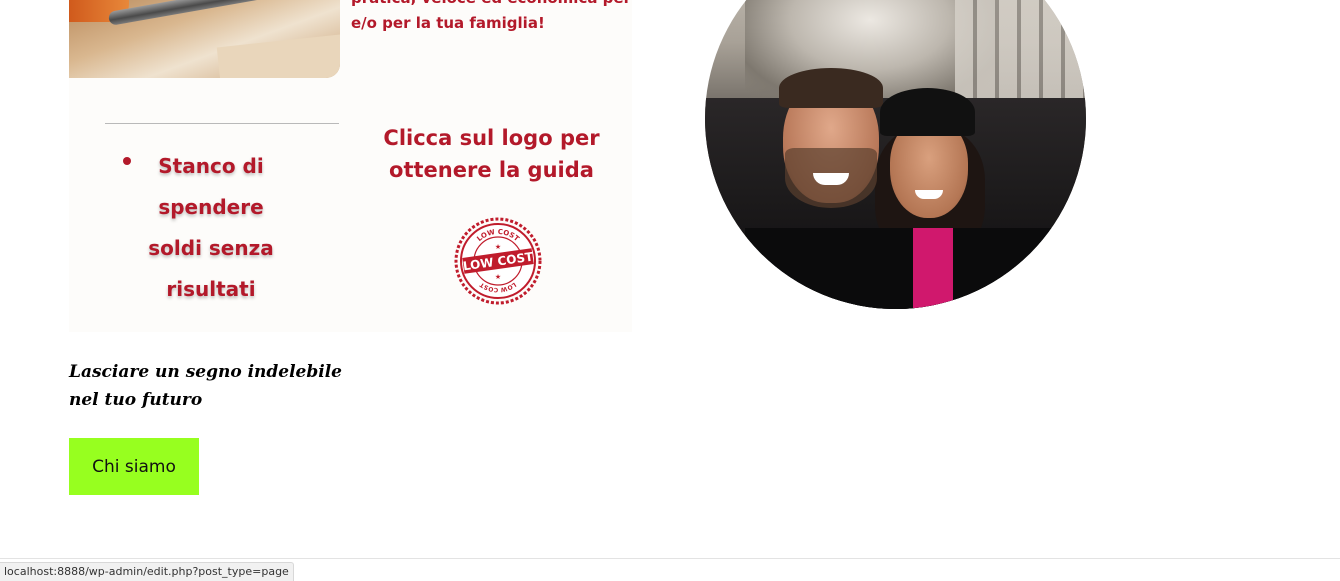 Image resolution: width=1340 pixels, height=581 pixels. What do you see at coordinates (910, 268) in the screenshot?
I see `jackets` at bounding box center [910, 268].